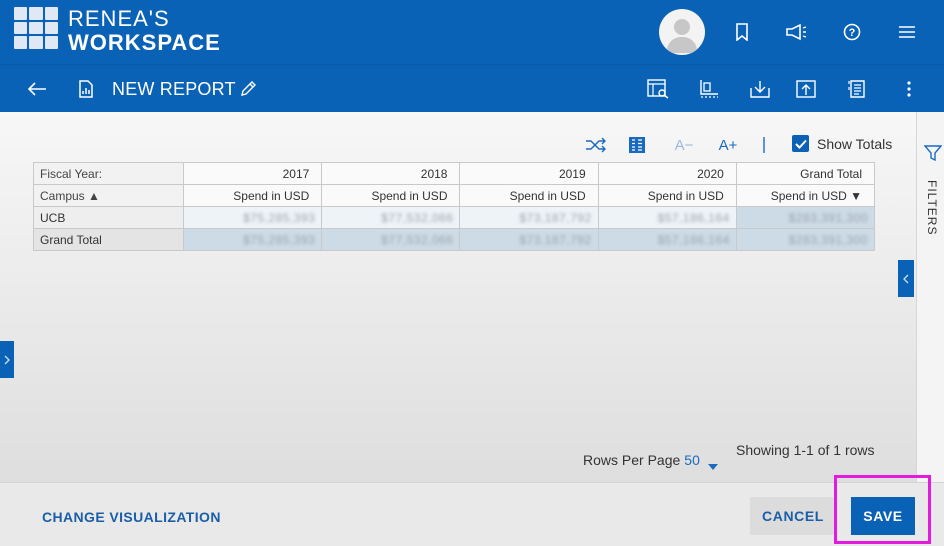 This screenshot has width=944, height=546. Describe the element at coordinates (37, 89) in the screenshot. I see `back-arrow-icon` at that location.